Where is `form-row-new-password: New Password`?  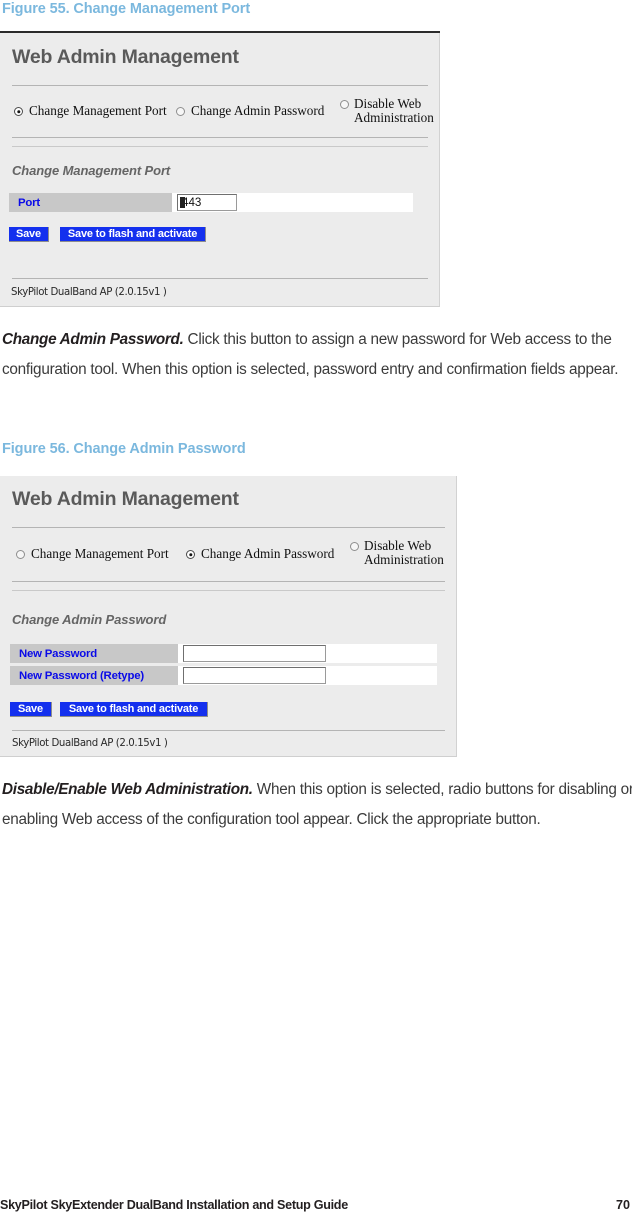
form-row-new-password: New Password is located at coordinates (223, 653).